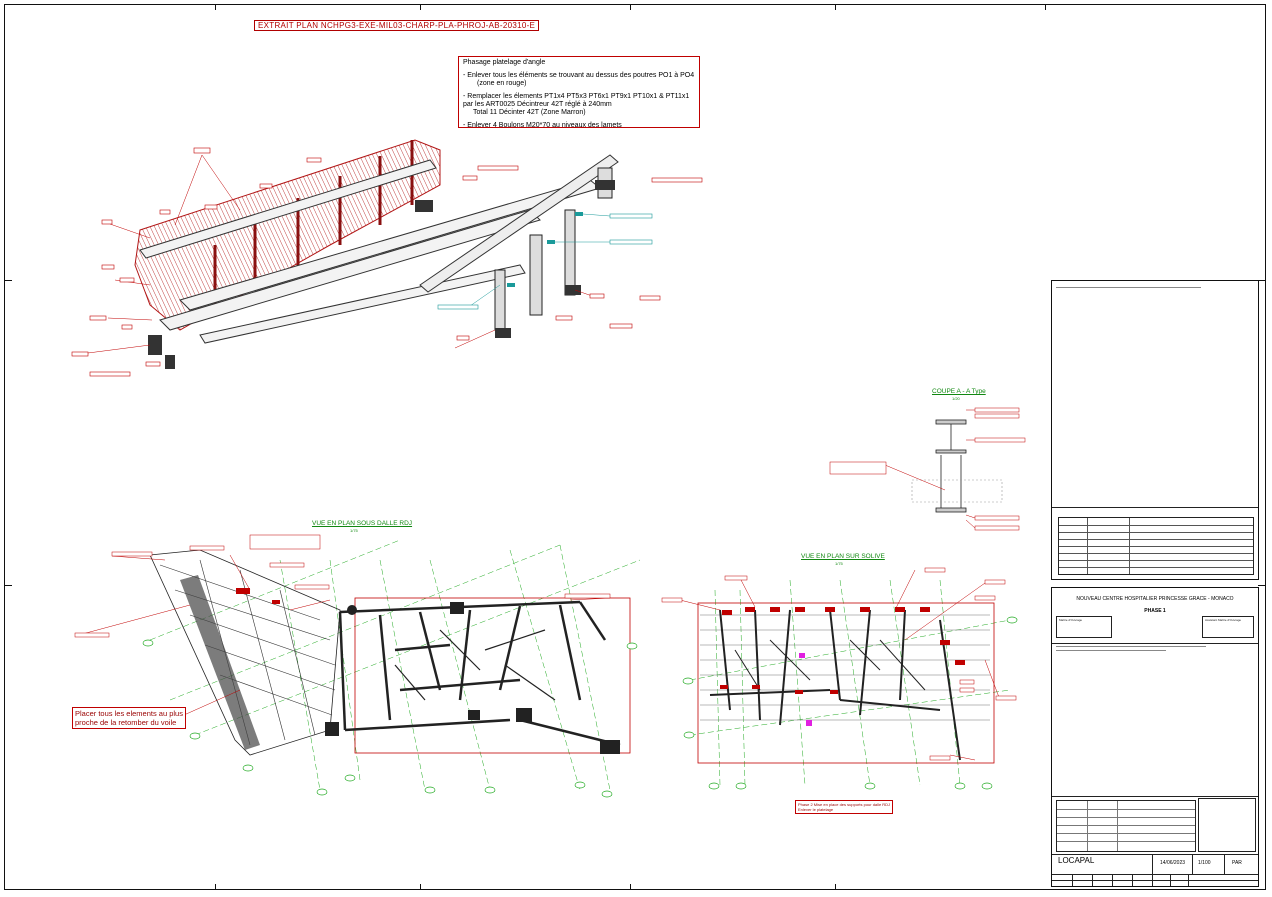 The image size is (1272, 897). Describe the element at coordinates (1076, 860) in the screenshot. I see `company-name: LOCAPAL` at that location.